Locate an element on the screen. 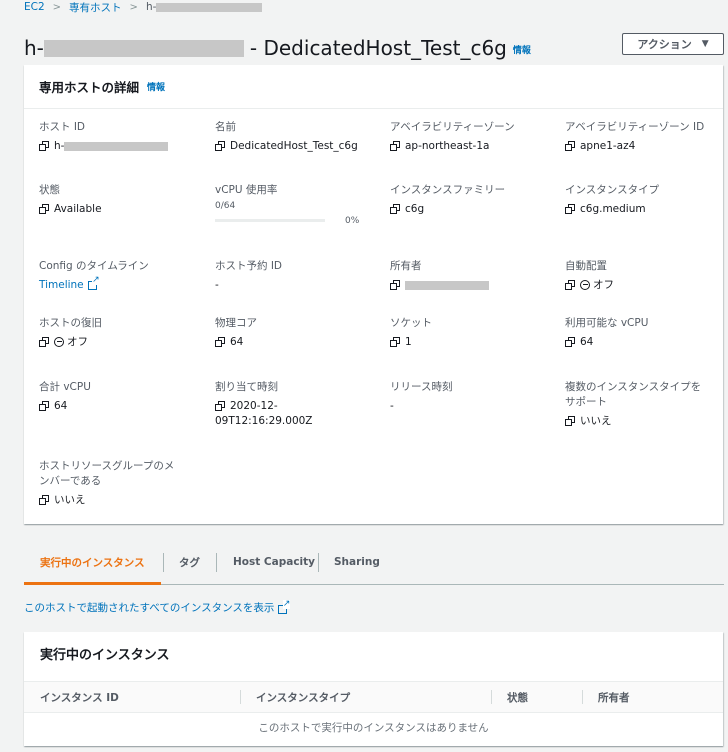 The width and height of the screenshot is (728, 752). field-value: 2020-12- is located at coordinates (297, 406).